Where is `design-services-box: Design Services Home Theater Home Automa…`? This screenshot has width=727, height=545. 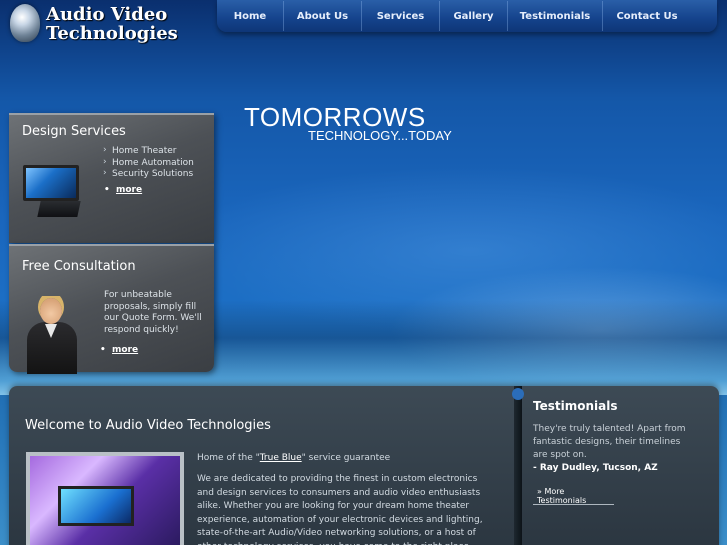
design-services-box: Design Services Home Theater Home Automa… is located at coordinates (111, 178).